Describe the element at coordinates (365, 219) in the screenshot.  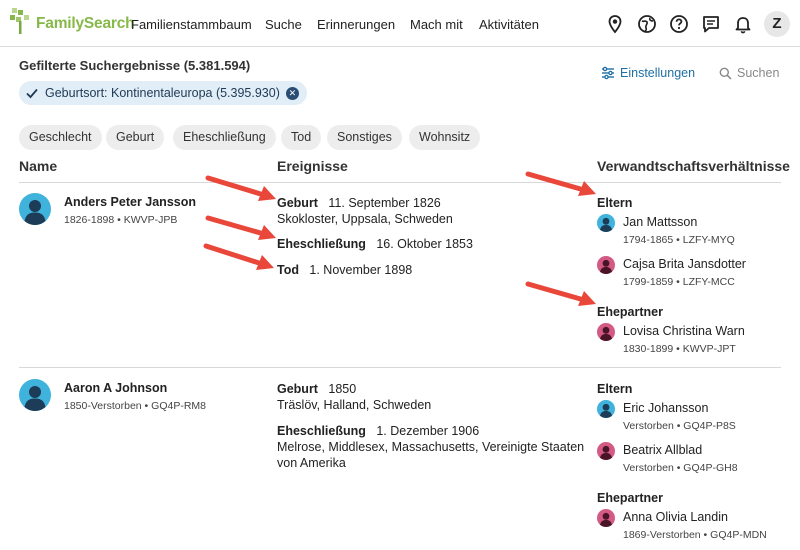
I see `event-place: Skokloster, Uppsala, Schweden` at that location.